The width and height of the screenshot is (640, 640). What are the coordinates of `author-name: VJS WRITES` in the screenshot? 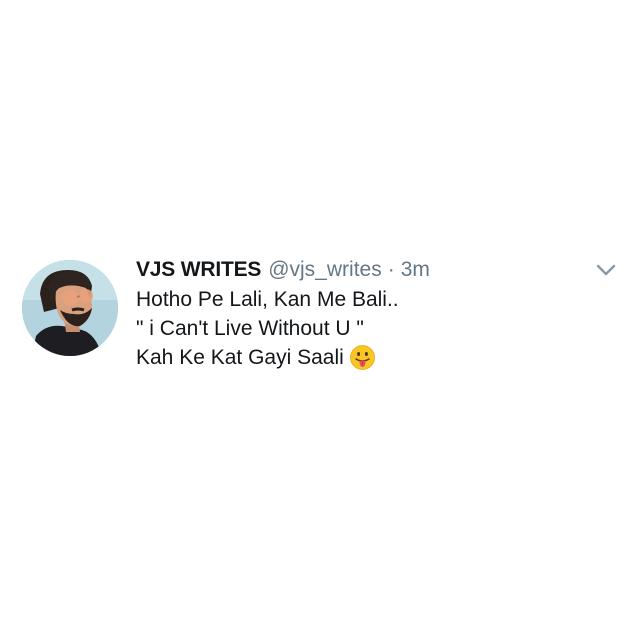 It's located at (198, 270).